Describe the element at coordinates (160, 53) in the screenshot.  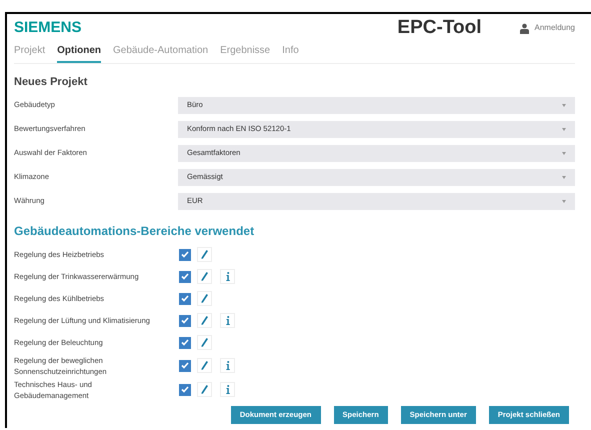
I see `tab: Gebäude-Automation` at that location.